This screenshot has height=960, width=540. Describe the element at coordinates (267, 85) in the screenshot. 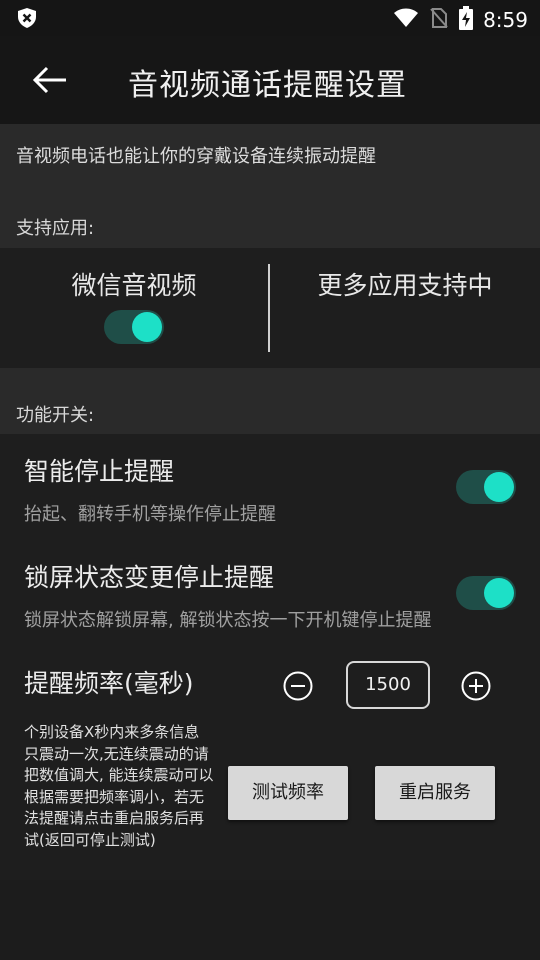

I see `page-title: 音视频通话提醒设置` at that location.